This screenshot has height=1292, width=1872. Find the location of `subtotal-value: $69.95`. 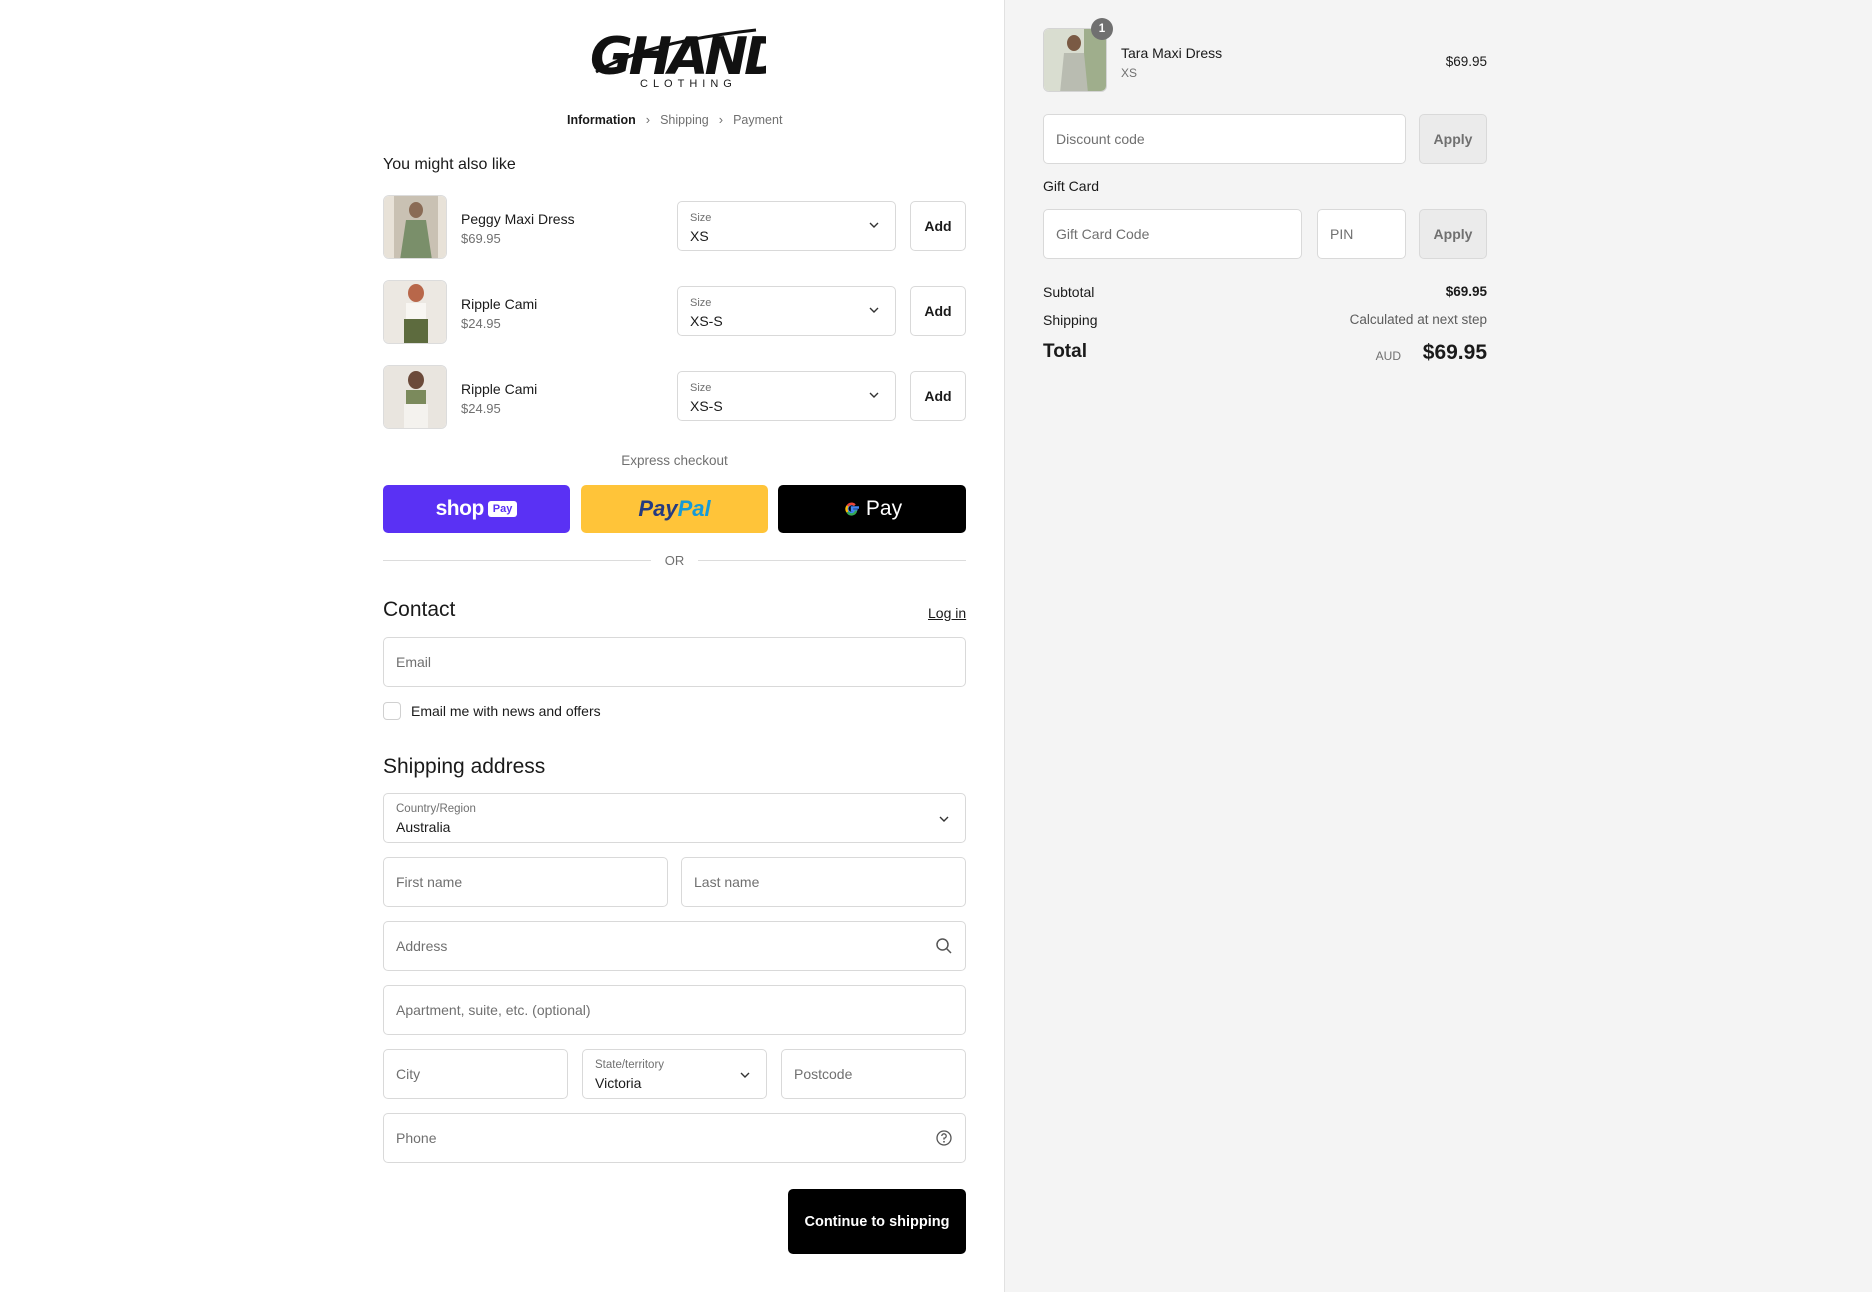

subtotal-value: $69.95 is located at coordinates (1466, 291).